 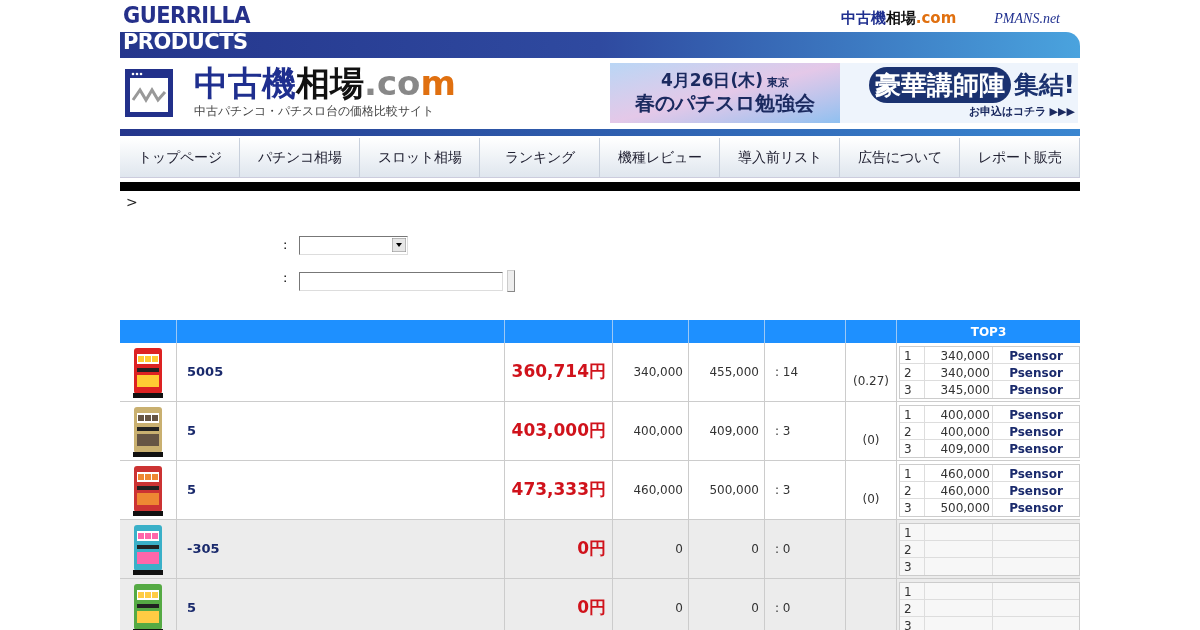 I want to click on average-price: 473,333円, so click(x=558, y=490).